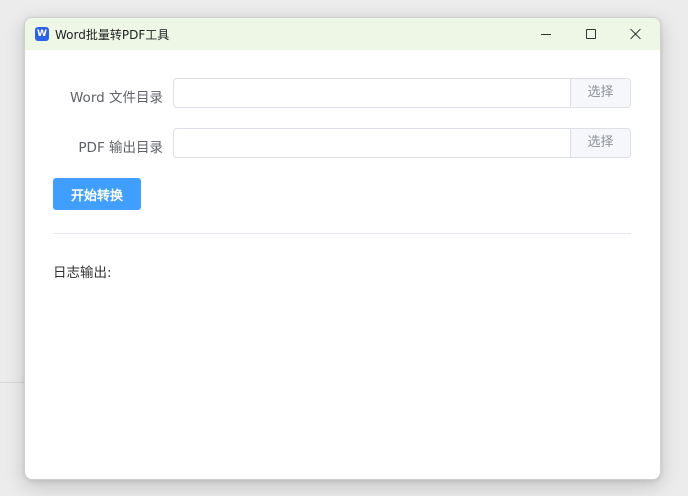 Image resolution: width=688 pixels, height=496 pixels. I want to click on word-dir-label: Word 文件目录, so click(116, 98).